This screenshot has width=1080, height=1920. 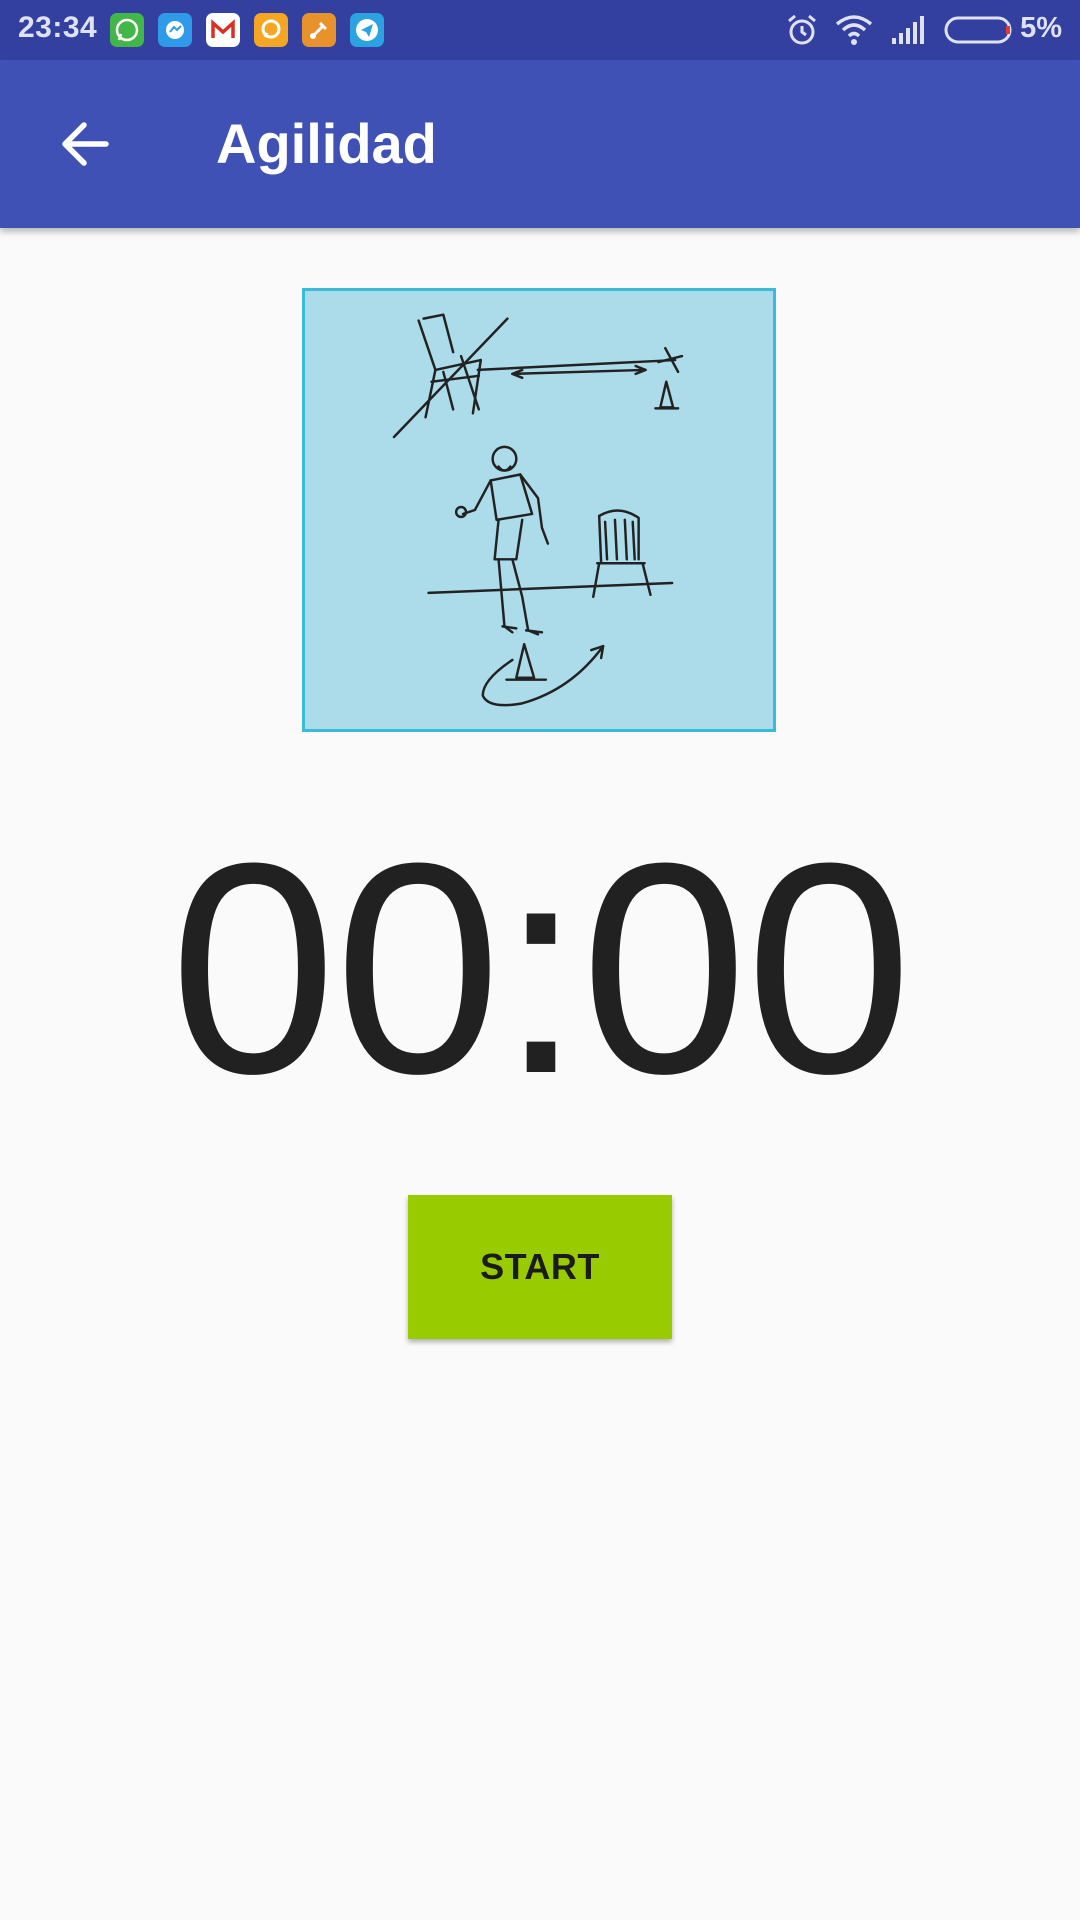 What do you see at coordinates (540, 144) in the screenshot?
I see `app-bar: Agilidad` at bounding box center [540, 144].